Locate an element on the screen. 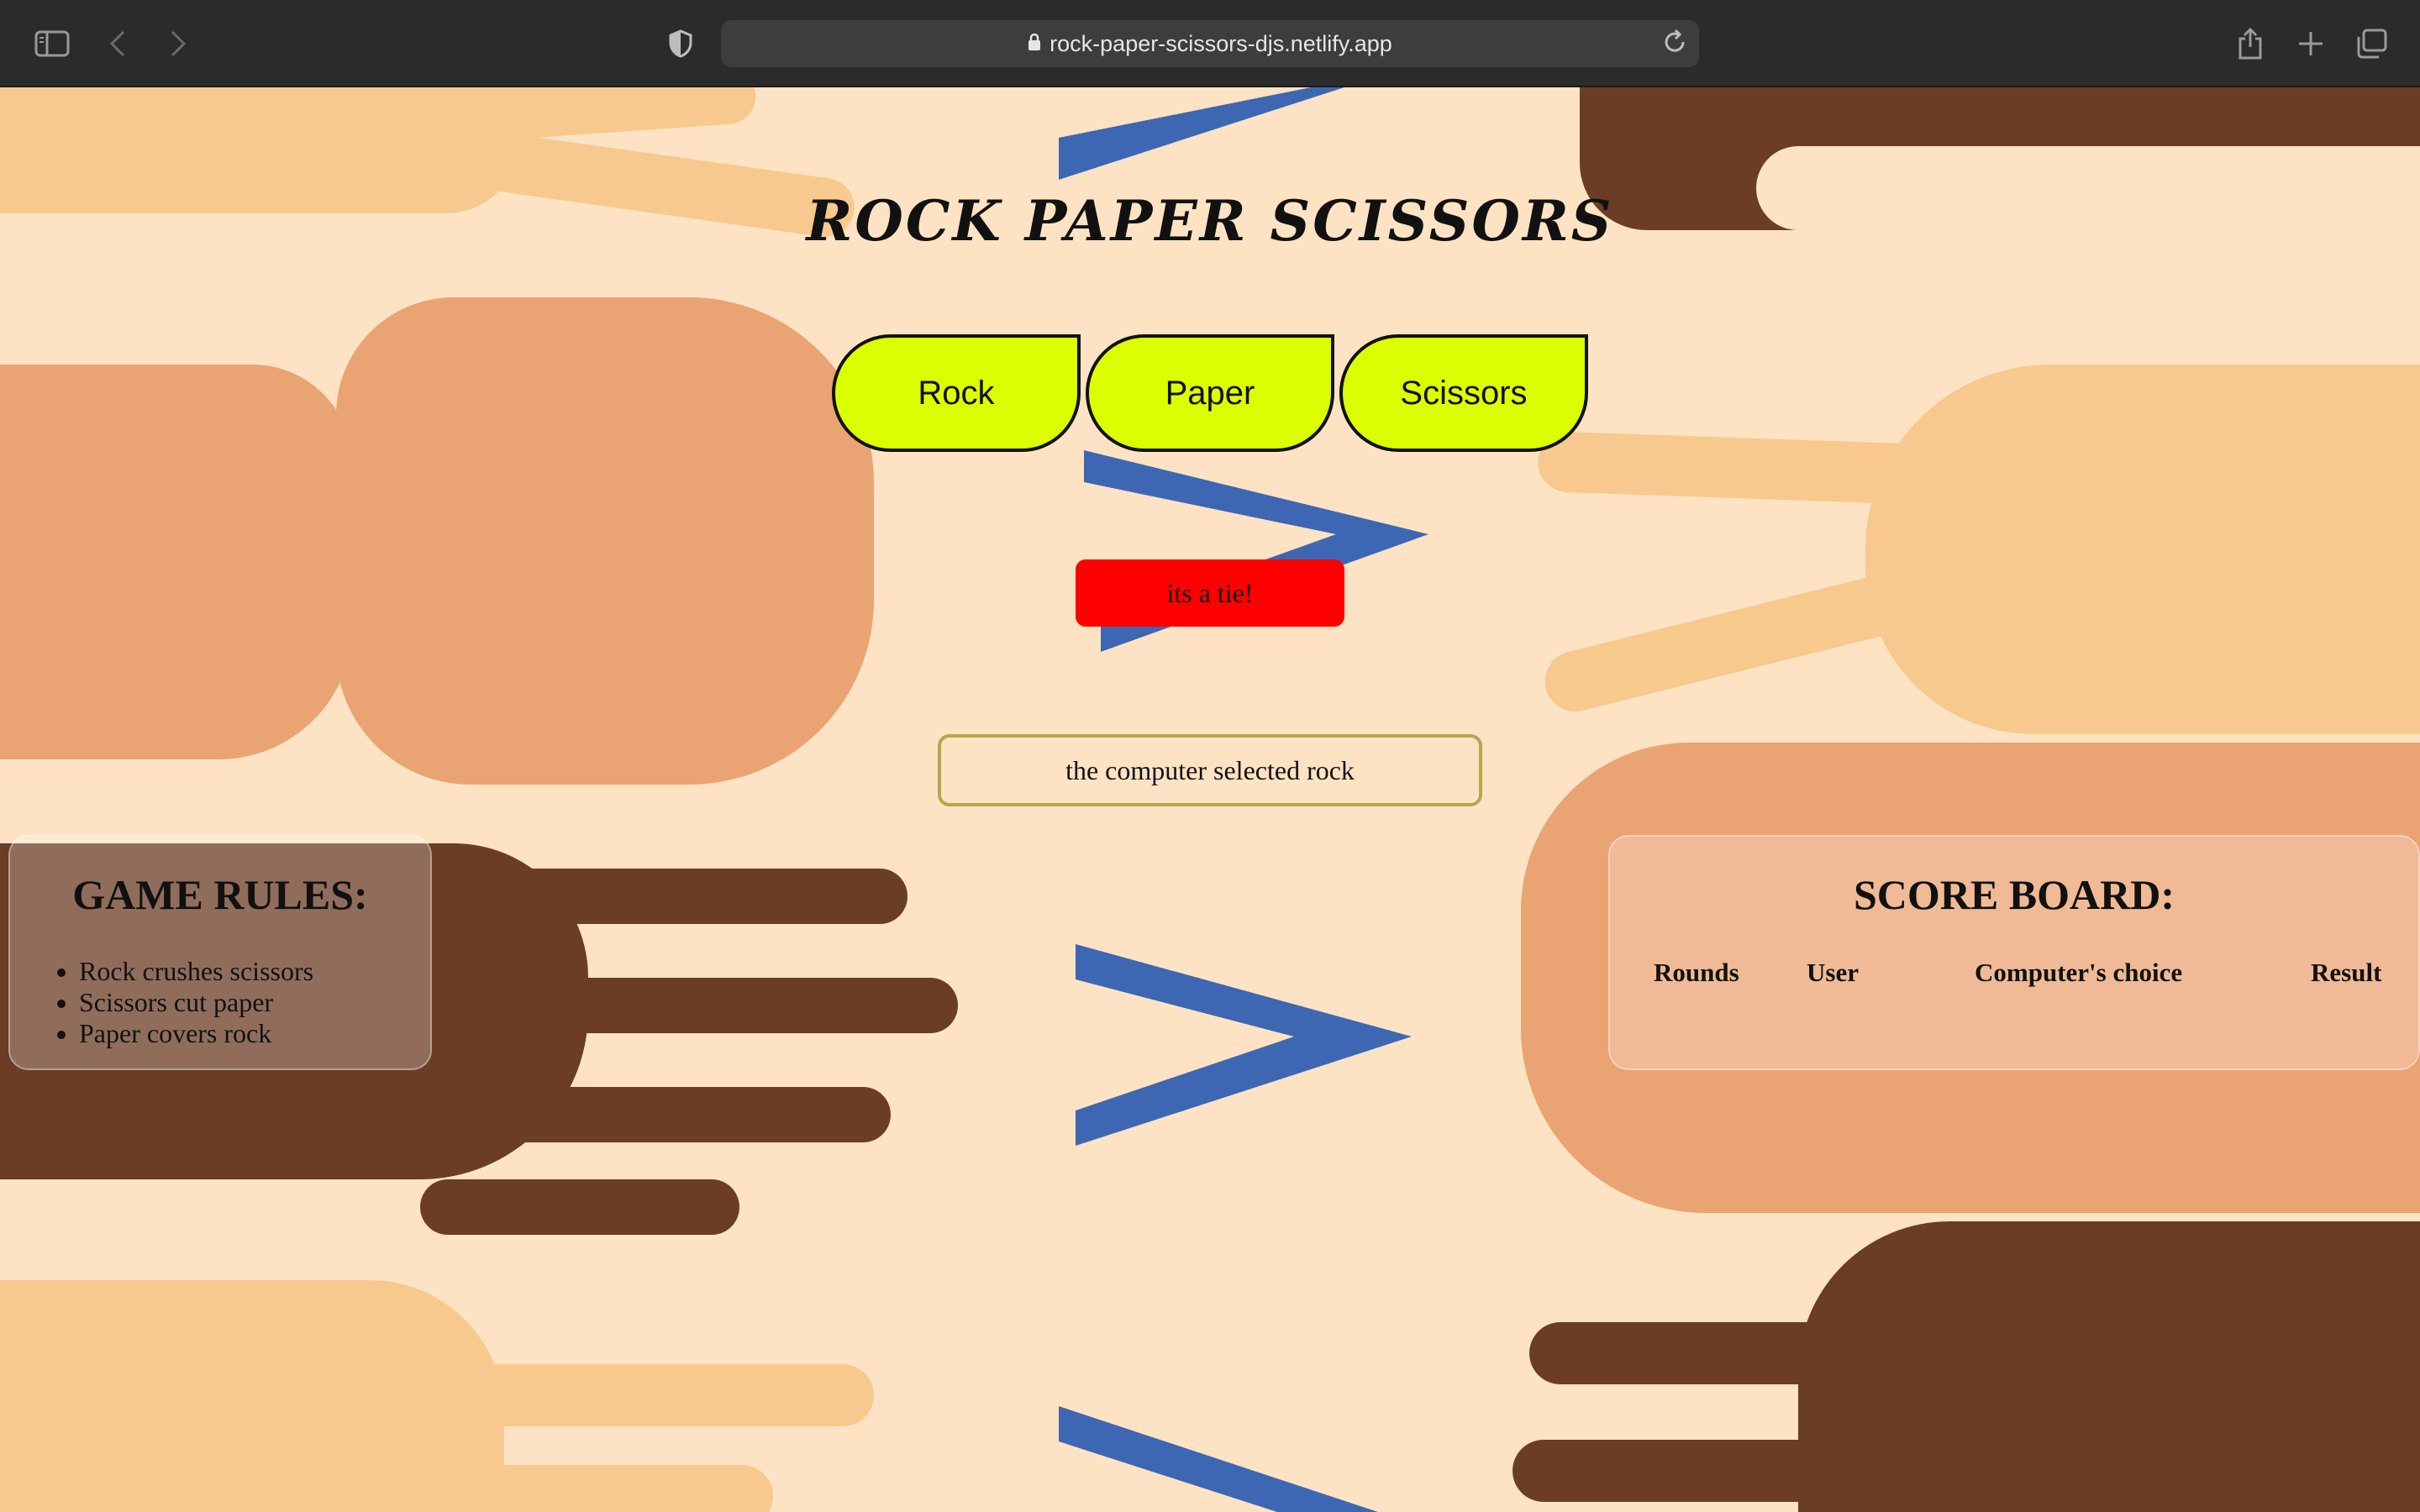 Image resolution: width=2420 pixels, height=1512 pixels. rule-item: Rock crushes scissors is located at coordinates (255, 971).